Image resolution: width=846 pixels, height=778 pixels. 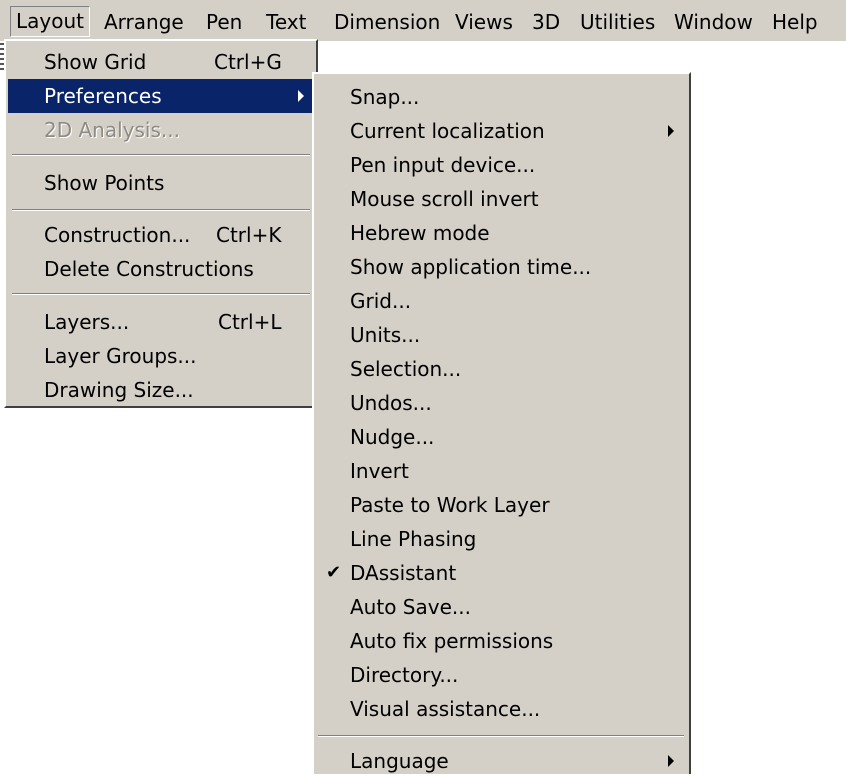 I want to click on menu-item-delete-constructions: Delete Constructions, so click(x=161, y=269).